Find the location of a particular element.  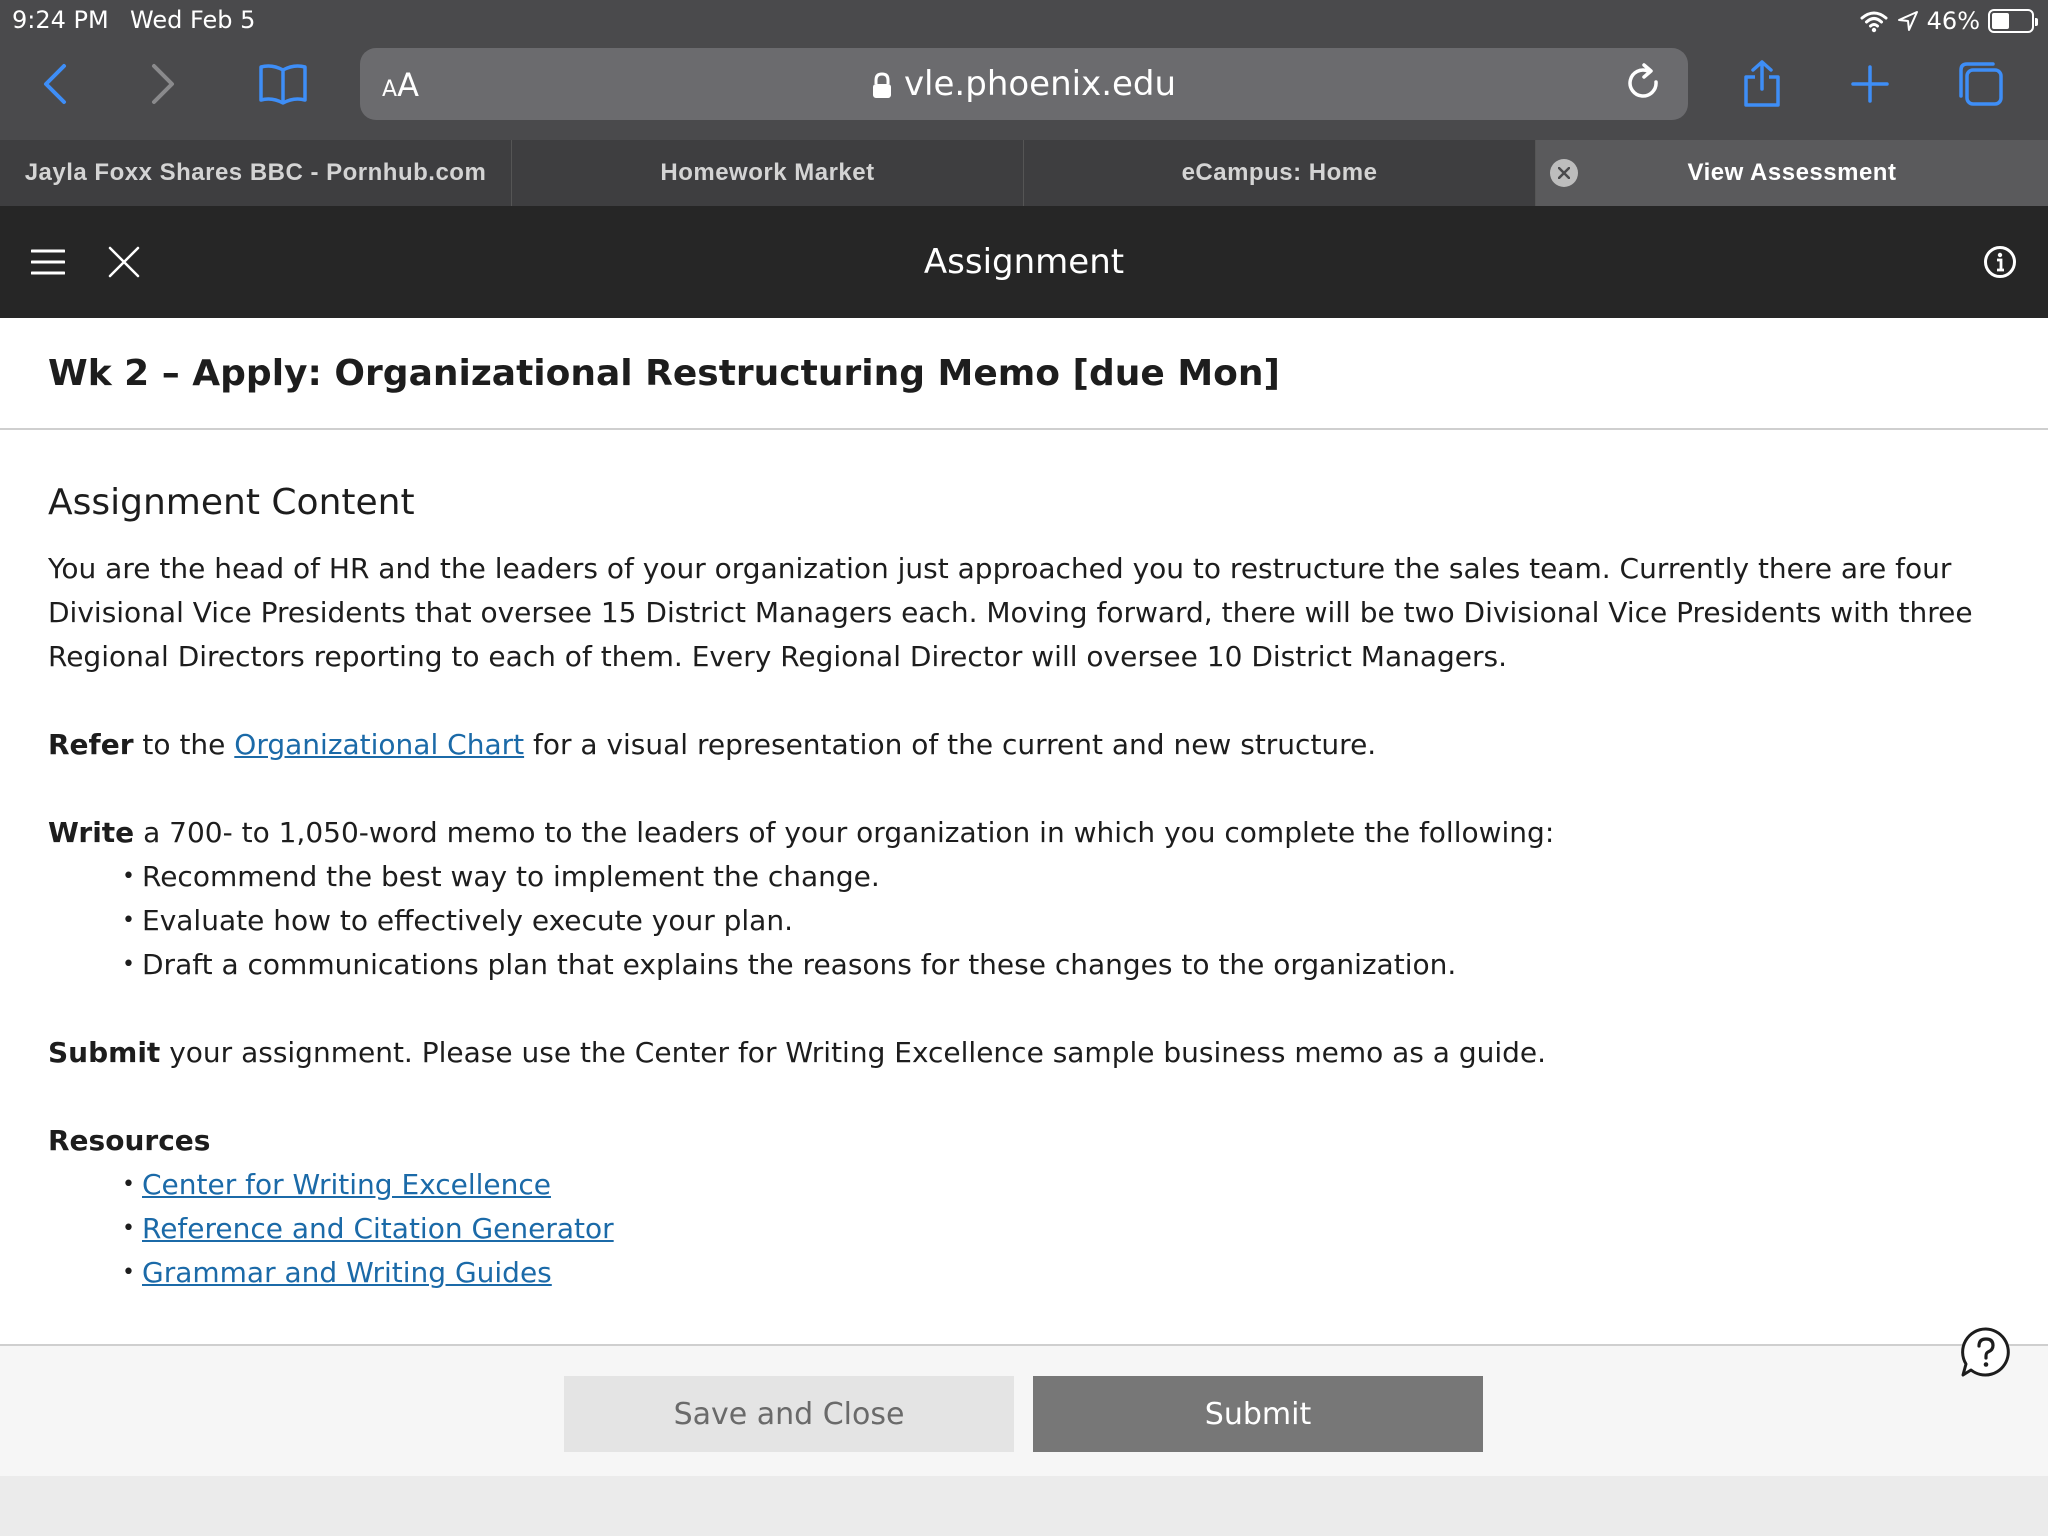

submit-button: Submit is located at coordinates (1258, 1414).